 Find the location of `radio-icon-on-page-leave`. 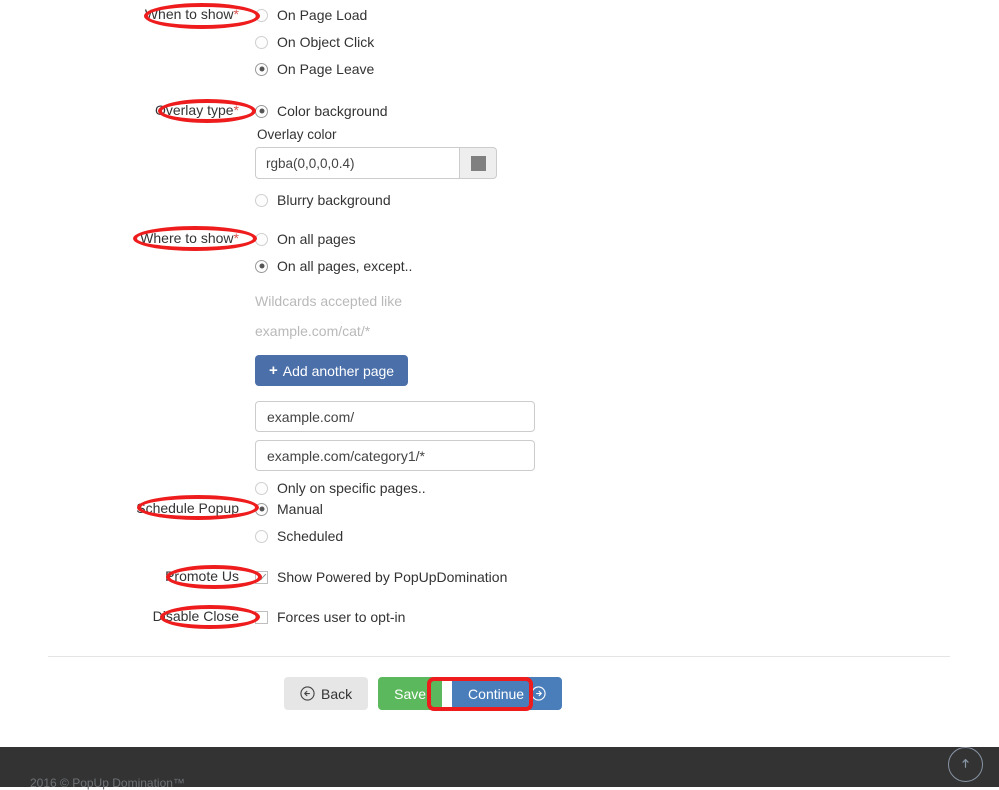

radio-icon-on-page-leave is located at coordinates (261, 69).